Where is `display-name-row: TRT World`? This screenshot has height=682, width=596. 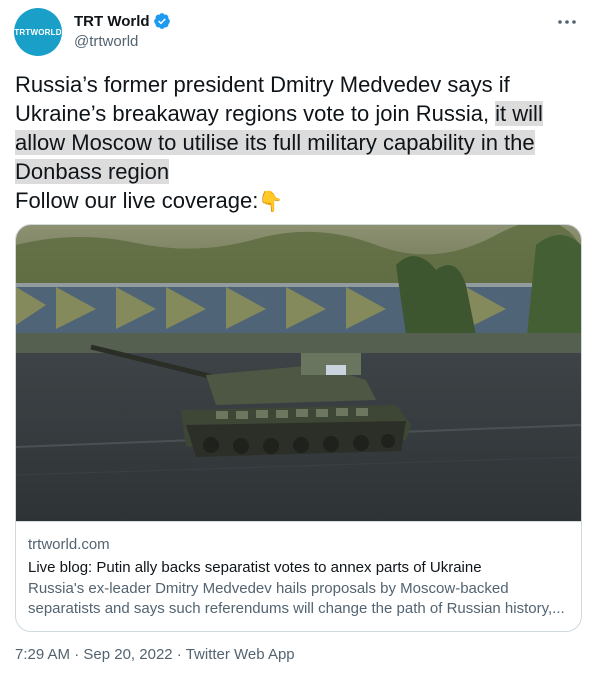
display-name-row: TRT World is located at coordinates (122, 21).